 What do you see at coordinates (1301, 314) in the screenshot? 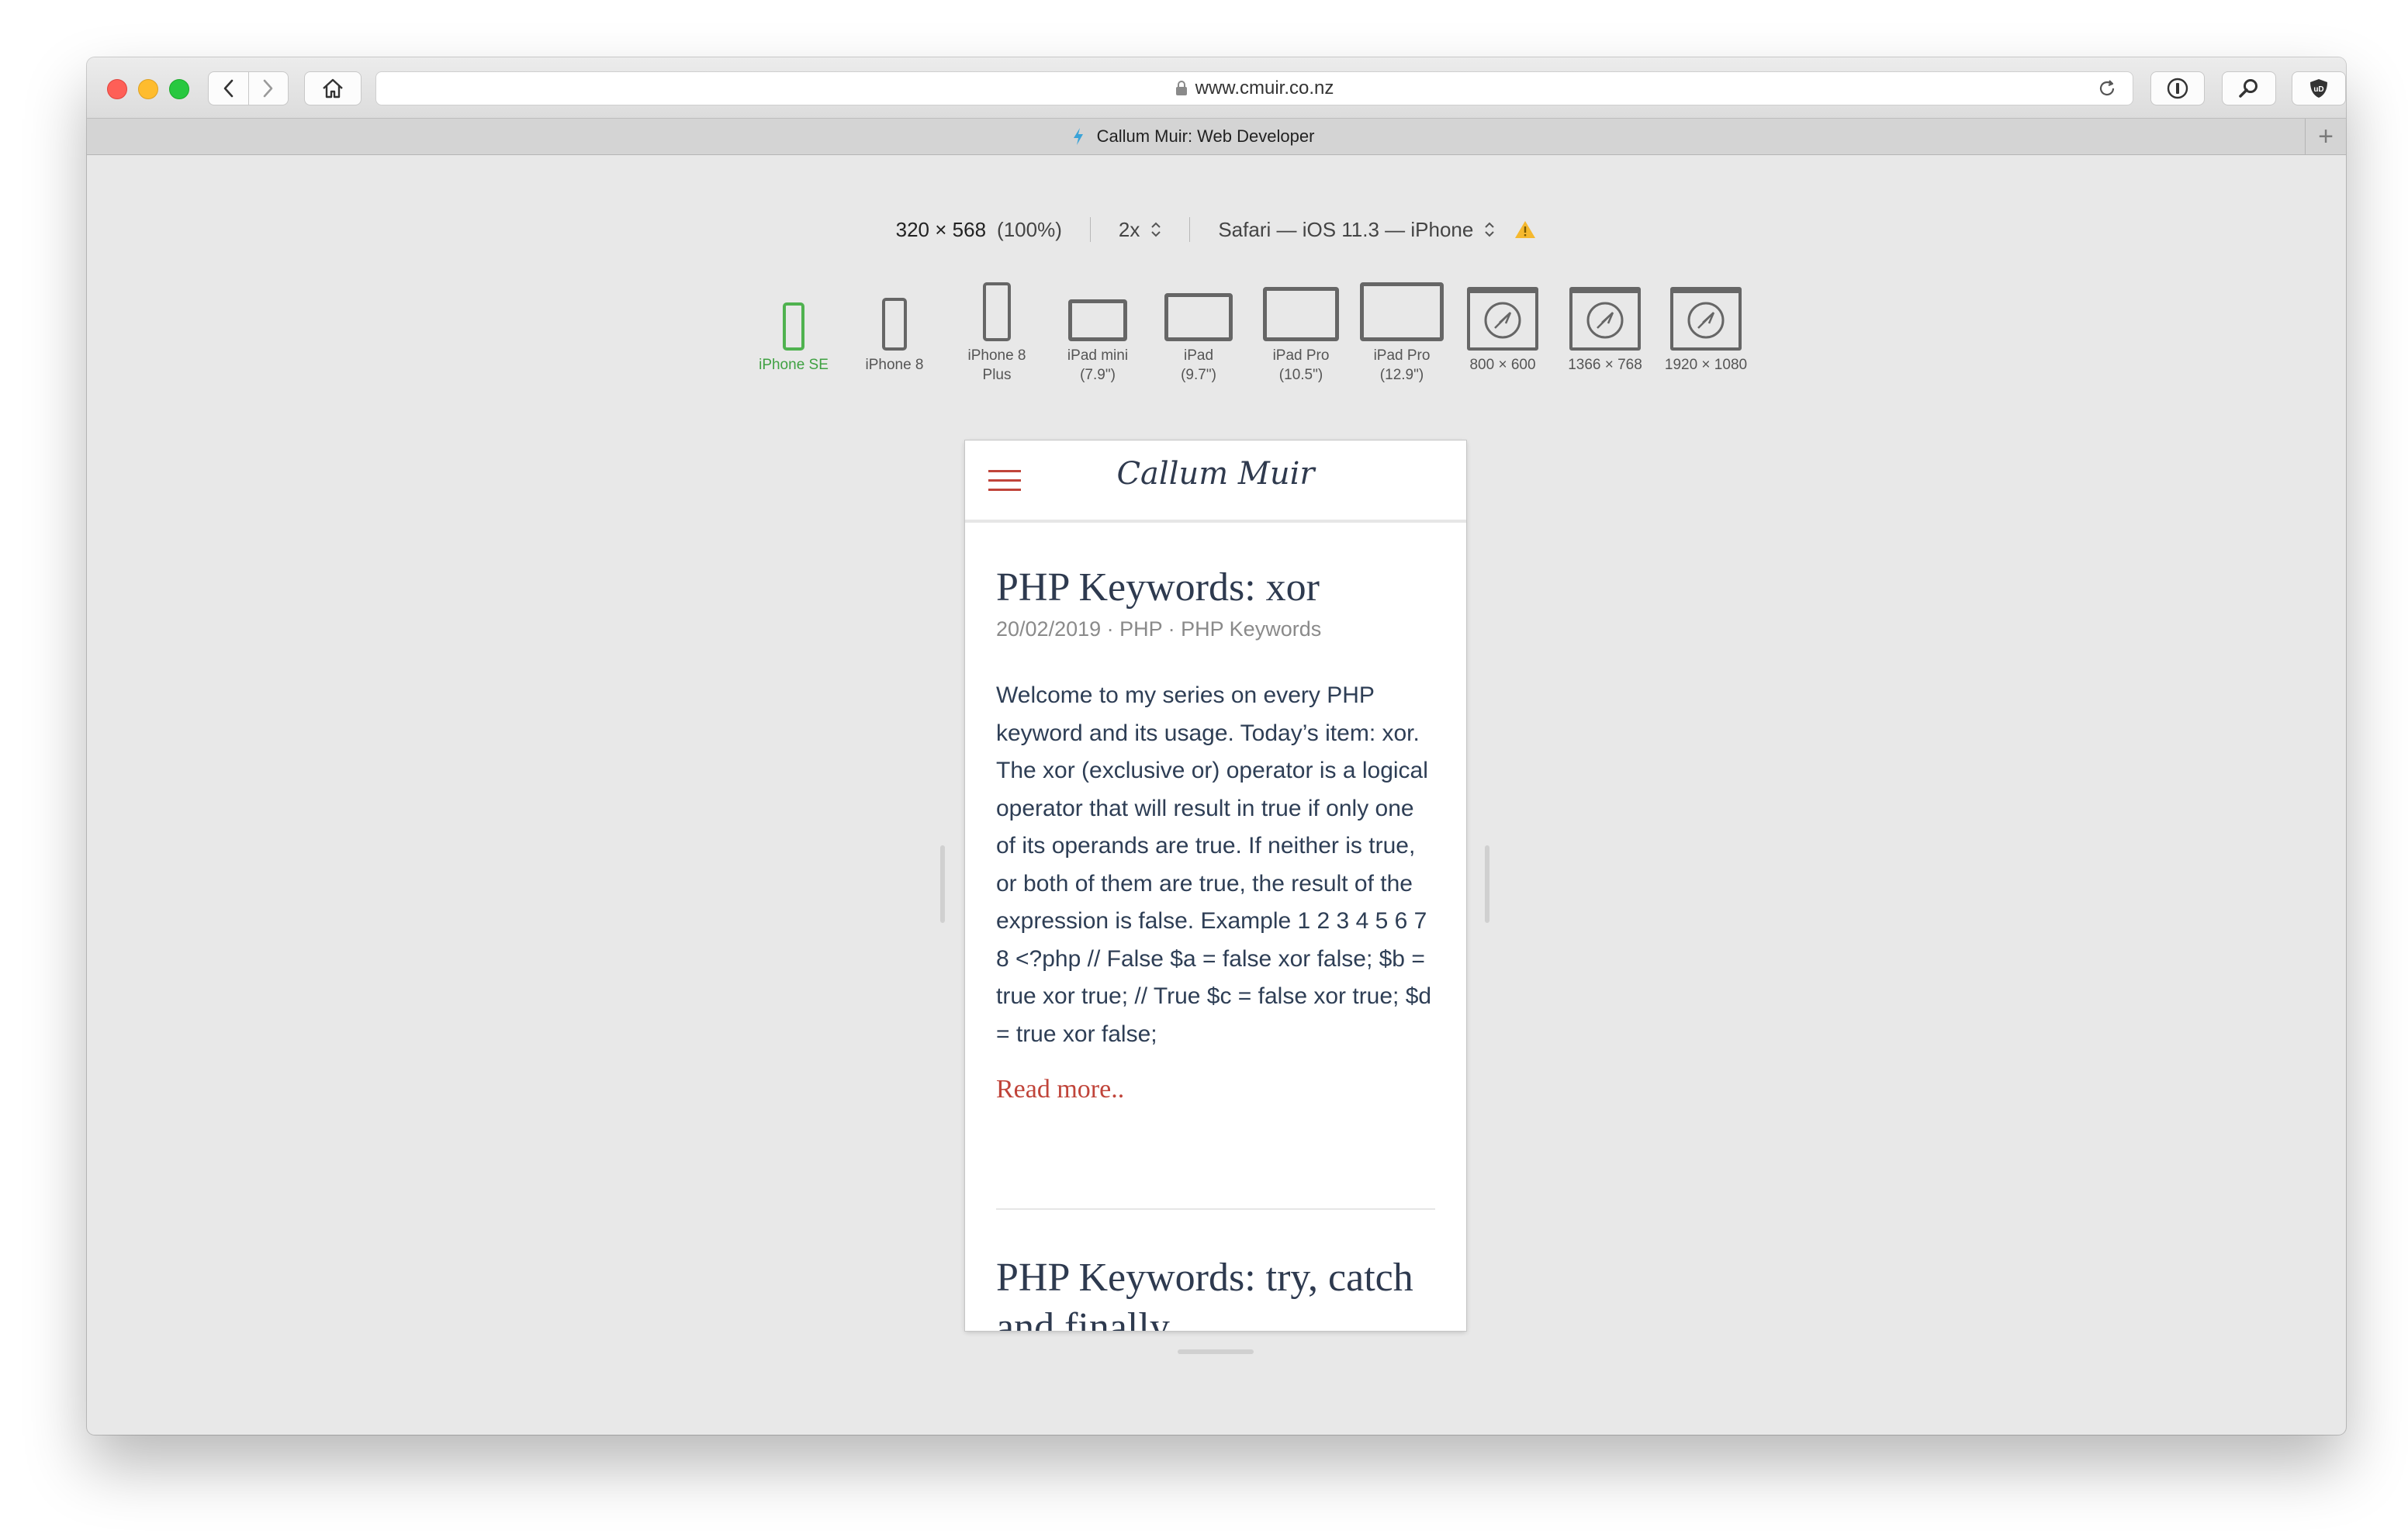
I see `tablet-large-icon` at bounding box center [1301, 314].